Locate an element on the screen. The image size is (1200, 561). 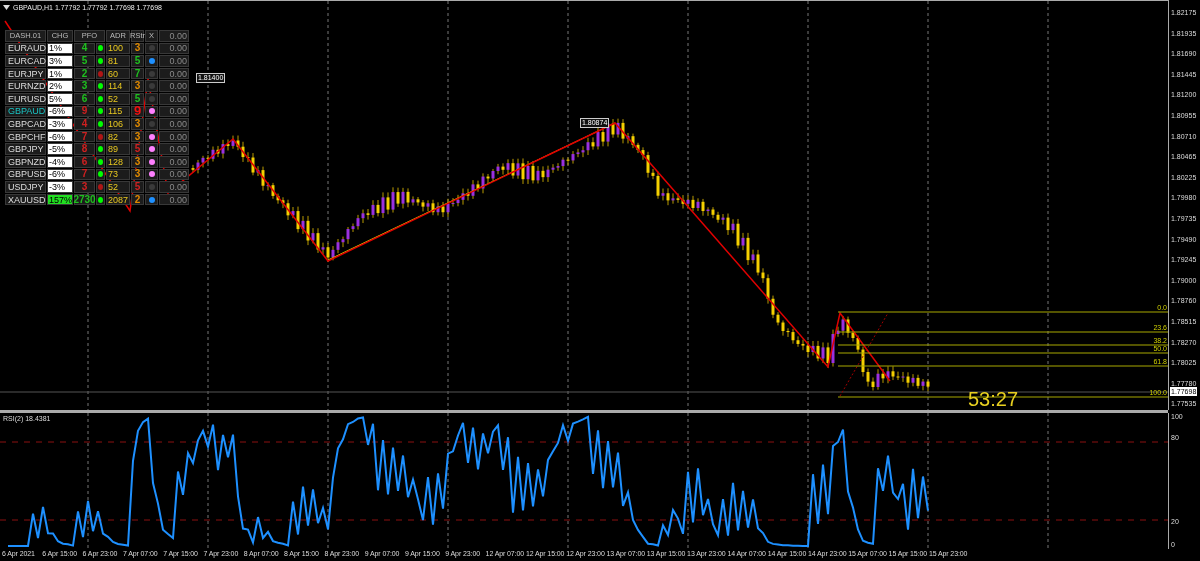
strength-cell: 9 is located at coordinates (137, 111).